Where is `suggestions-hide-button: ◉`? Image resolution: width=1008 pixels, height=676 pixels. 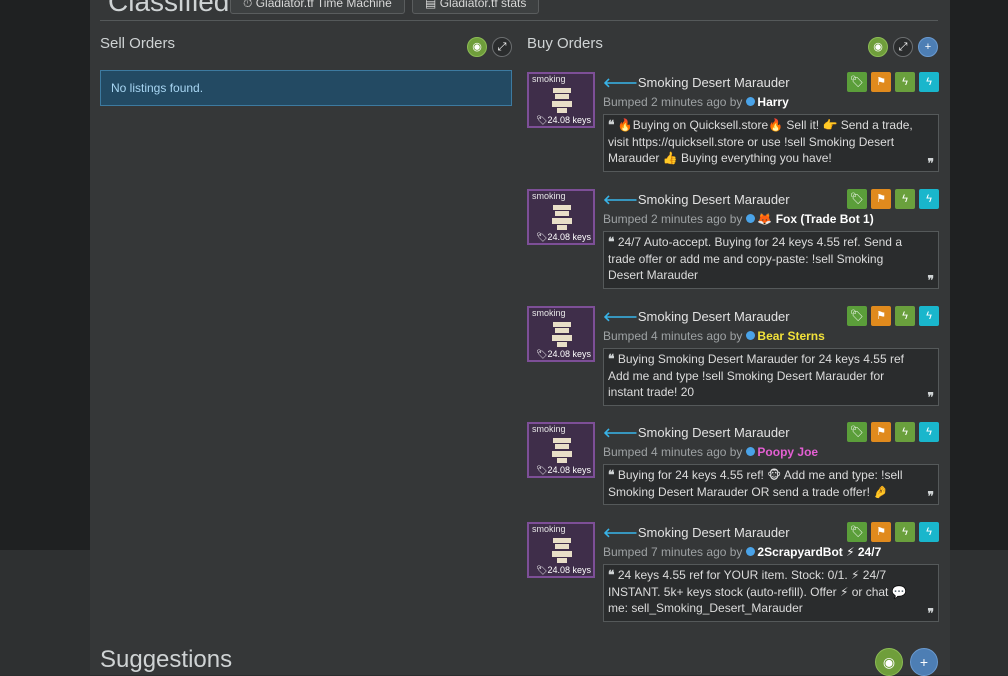 suggestions-hide-button: ◉ is located at coordinates (889, 662).